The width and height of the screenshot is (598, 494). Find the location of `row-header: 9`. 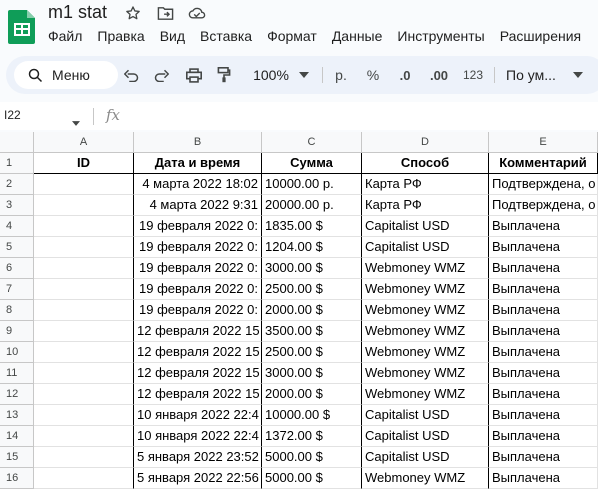

row-header: 9 is located at coordinates (17, 331).